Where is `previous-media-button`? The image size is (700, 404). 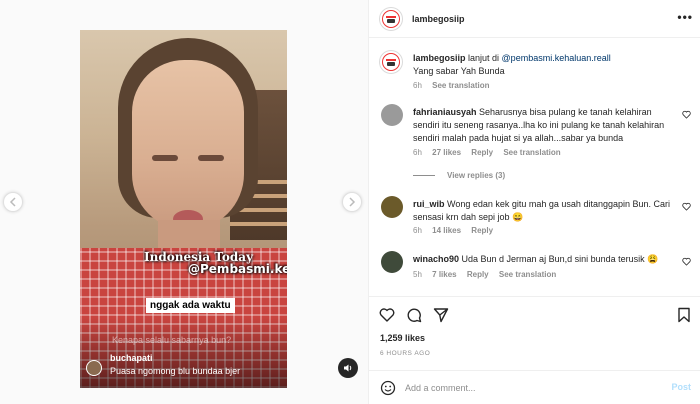 previous-media-button is located at coordinates (13, 202).